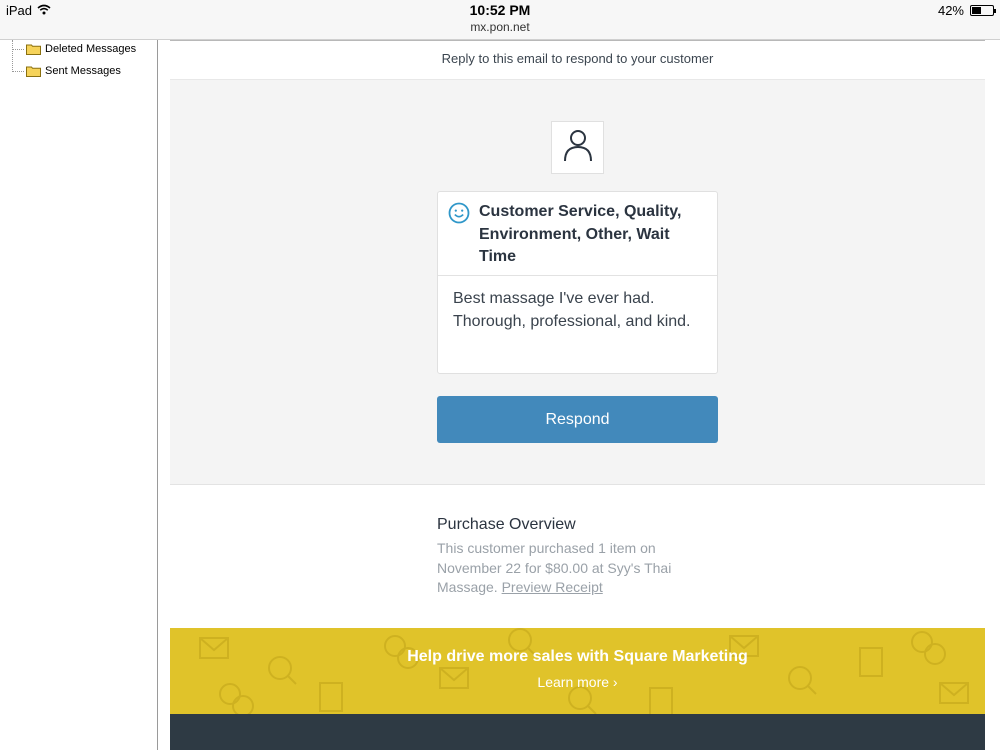 This screenshot has height=750, width=1000. What do you see at coordinates (552, 587) in the screenshot?
I see `preview-receipt-link: Preview Receipt` at bounding box center [552, 587].